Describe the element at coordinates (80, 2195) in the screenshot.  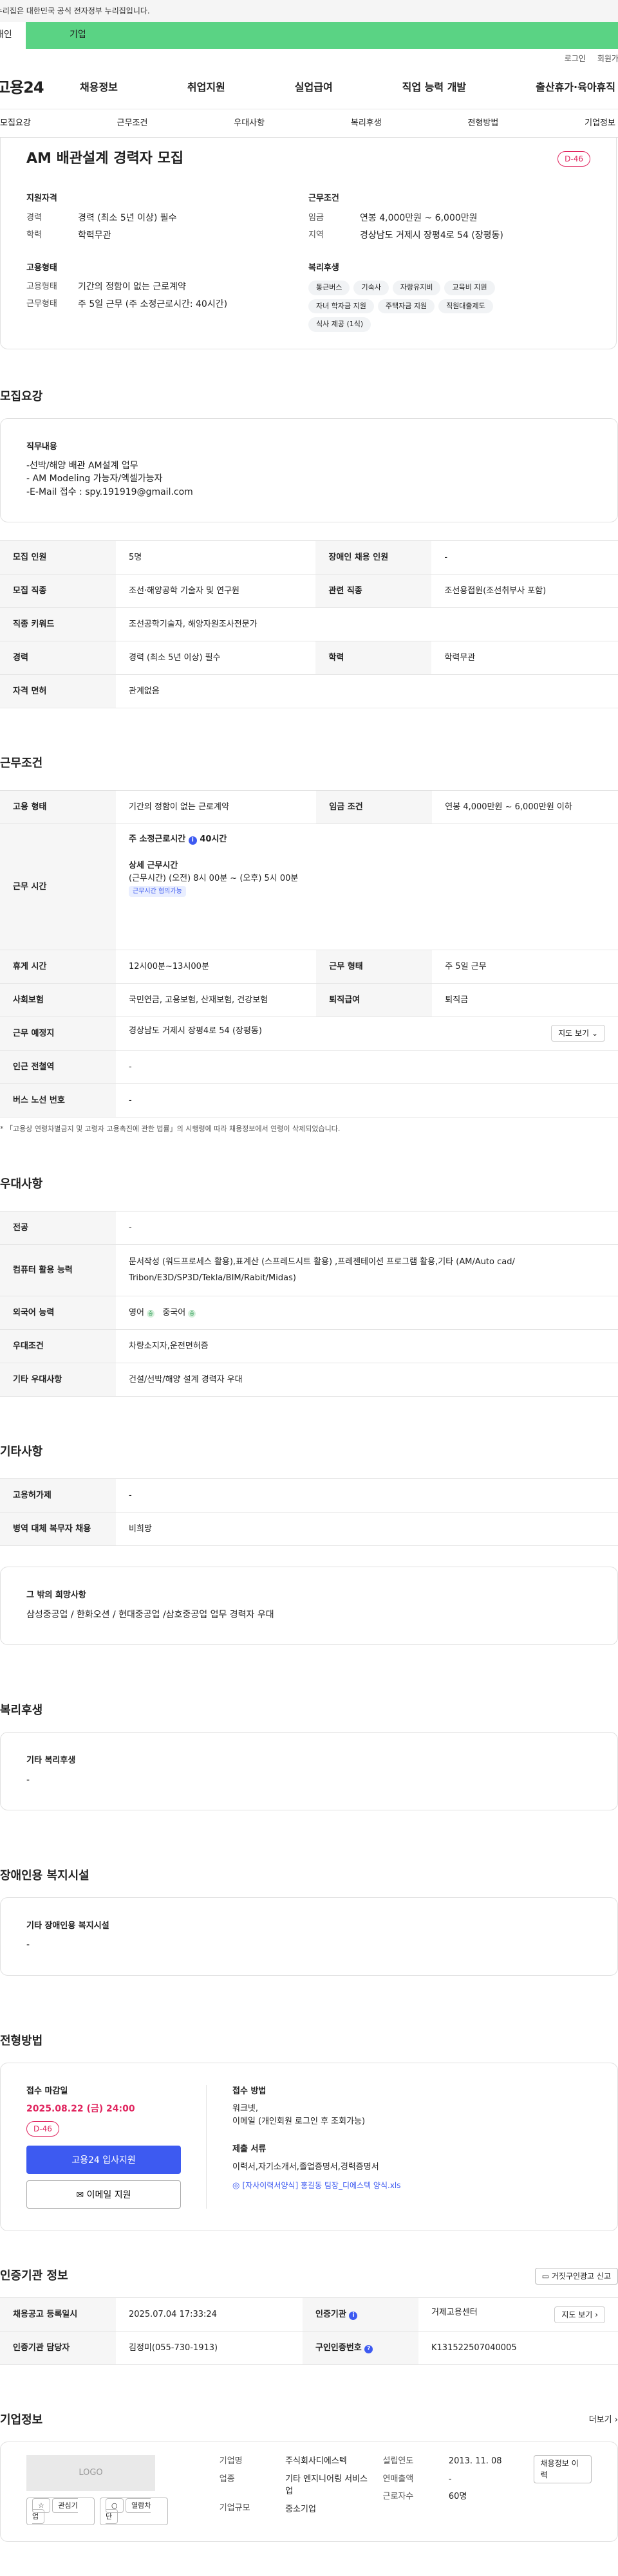
I see `mail-icon: ✉` at that location.